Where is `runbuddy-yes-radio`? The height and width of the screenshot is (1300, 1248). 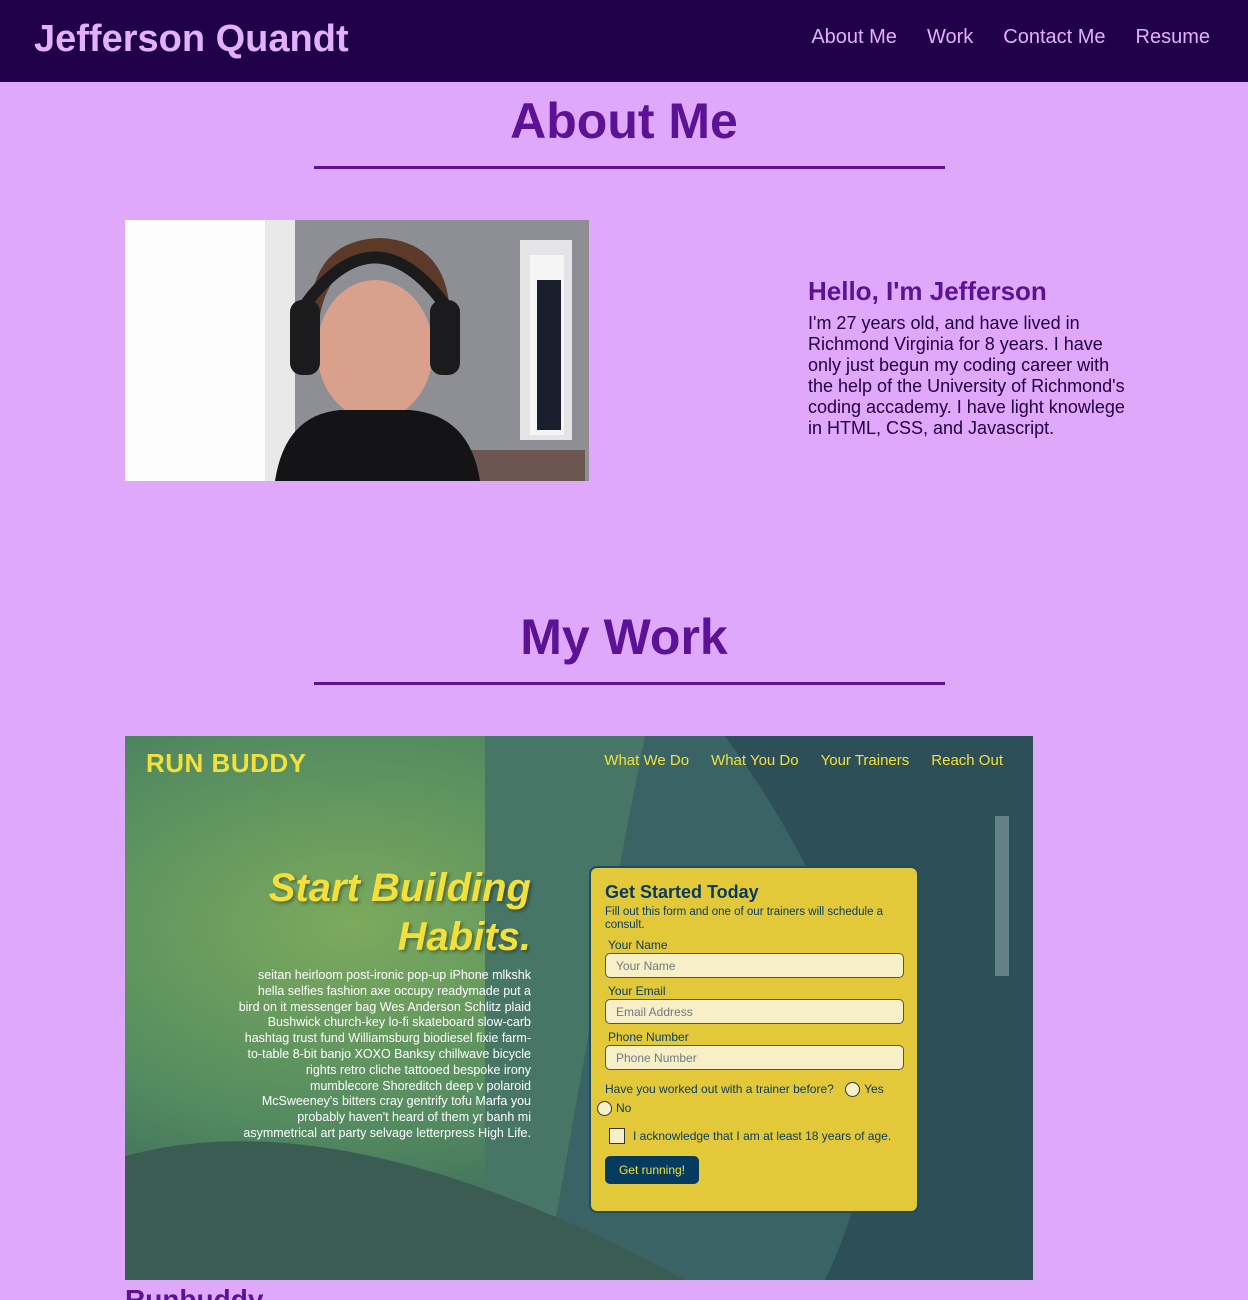
runbuddy-yes-radio is located at coordinates (853, 1090).